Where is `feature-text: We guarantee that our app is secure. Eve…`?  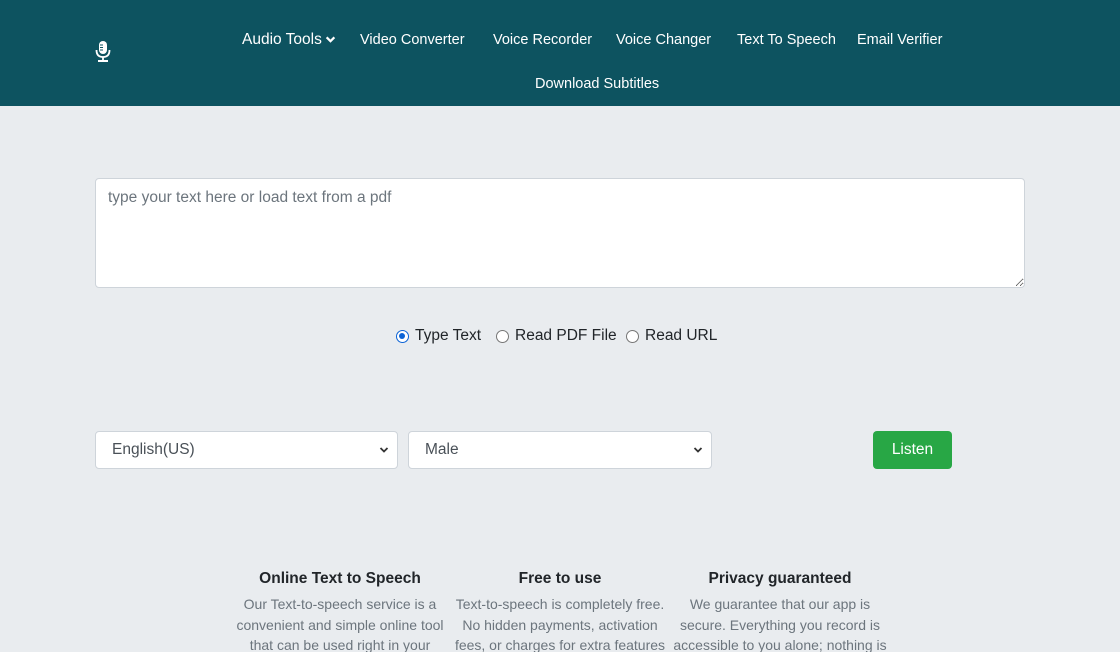
feature-text: We guarantee that our app is secure. Eve… is located at coordinates (780, 624).